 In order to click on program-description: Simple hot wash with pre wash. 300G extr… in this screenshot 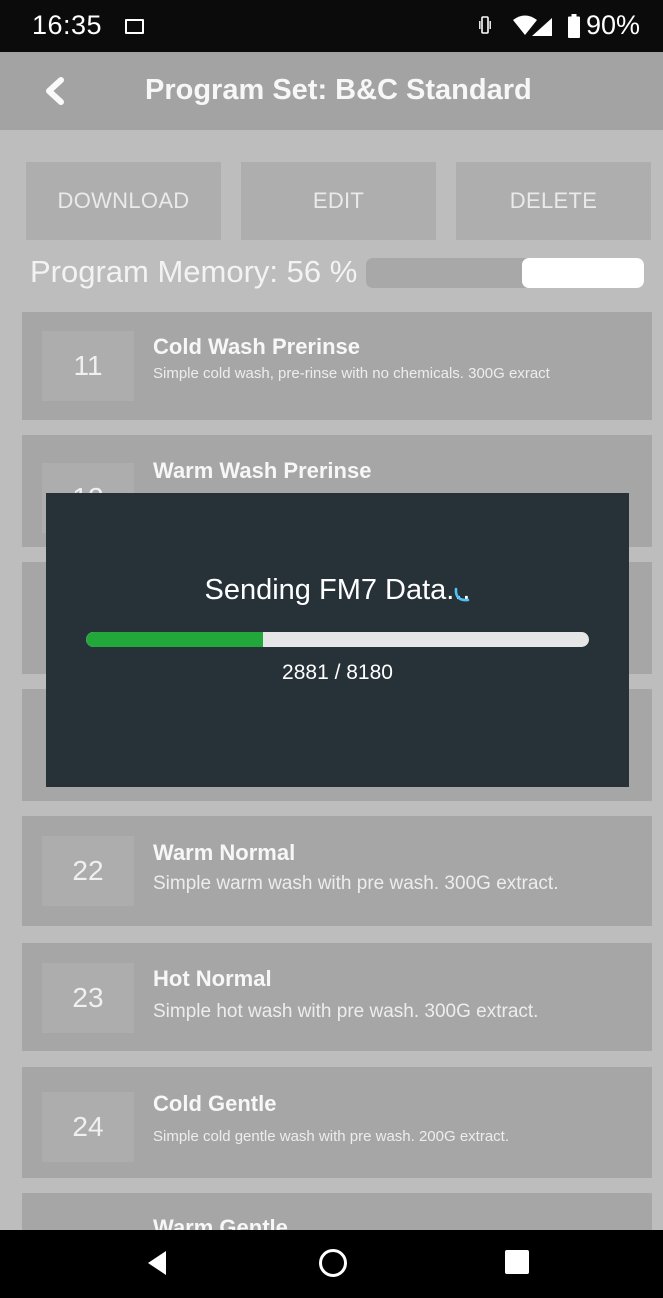, I will do `click(346, 1011)`.